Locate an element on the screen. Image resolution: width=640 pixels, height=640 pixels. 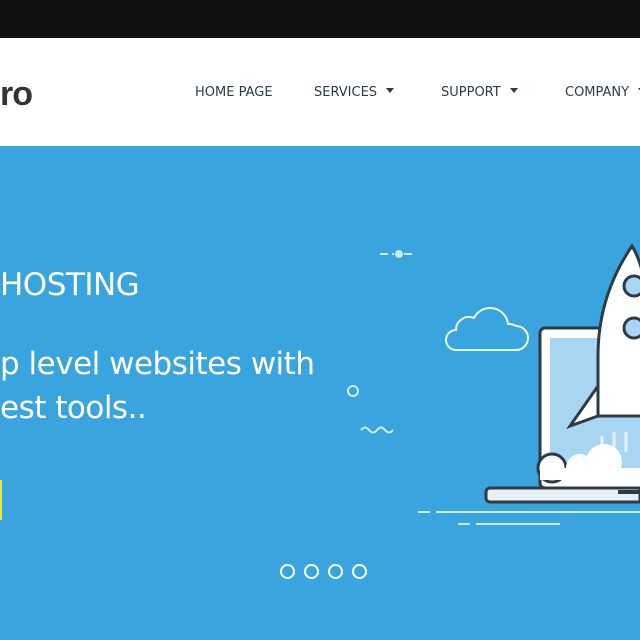
nav-support-label: SUPPORT is located at coordinates (471, 92).